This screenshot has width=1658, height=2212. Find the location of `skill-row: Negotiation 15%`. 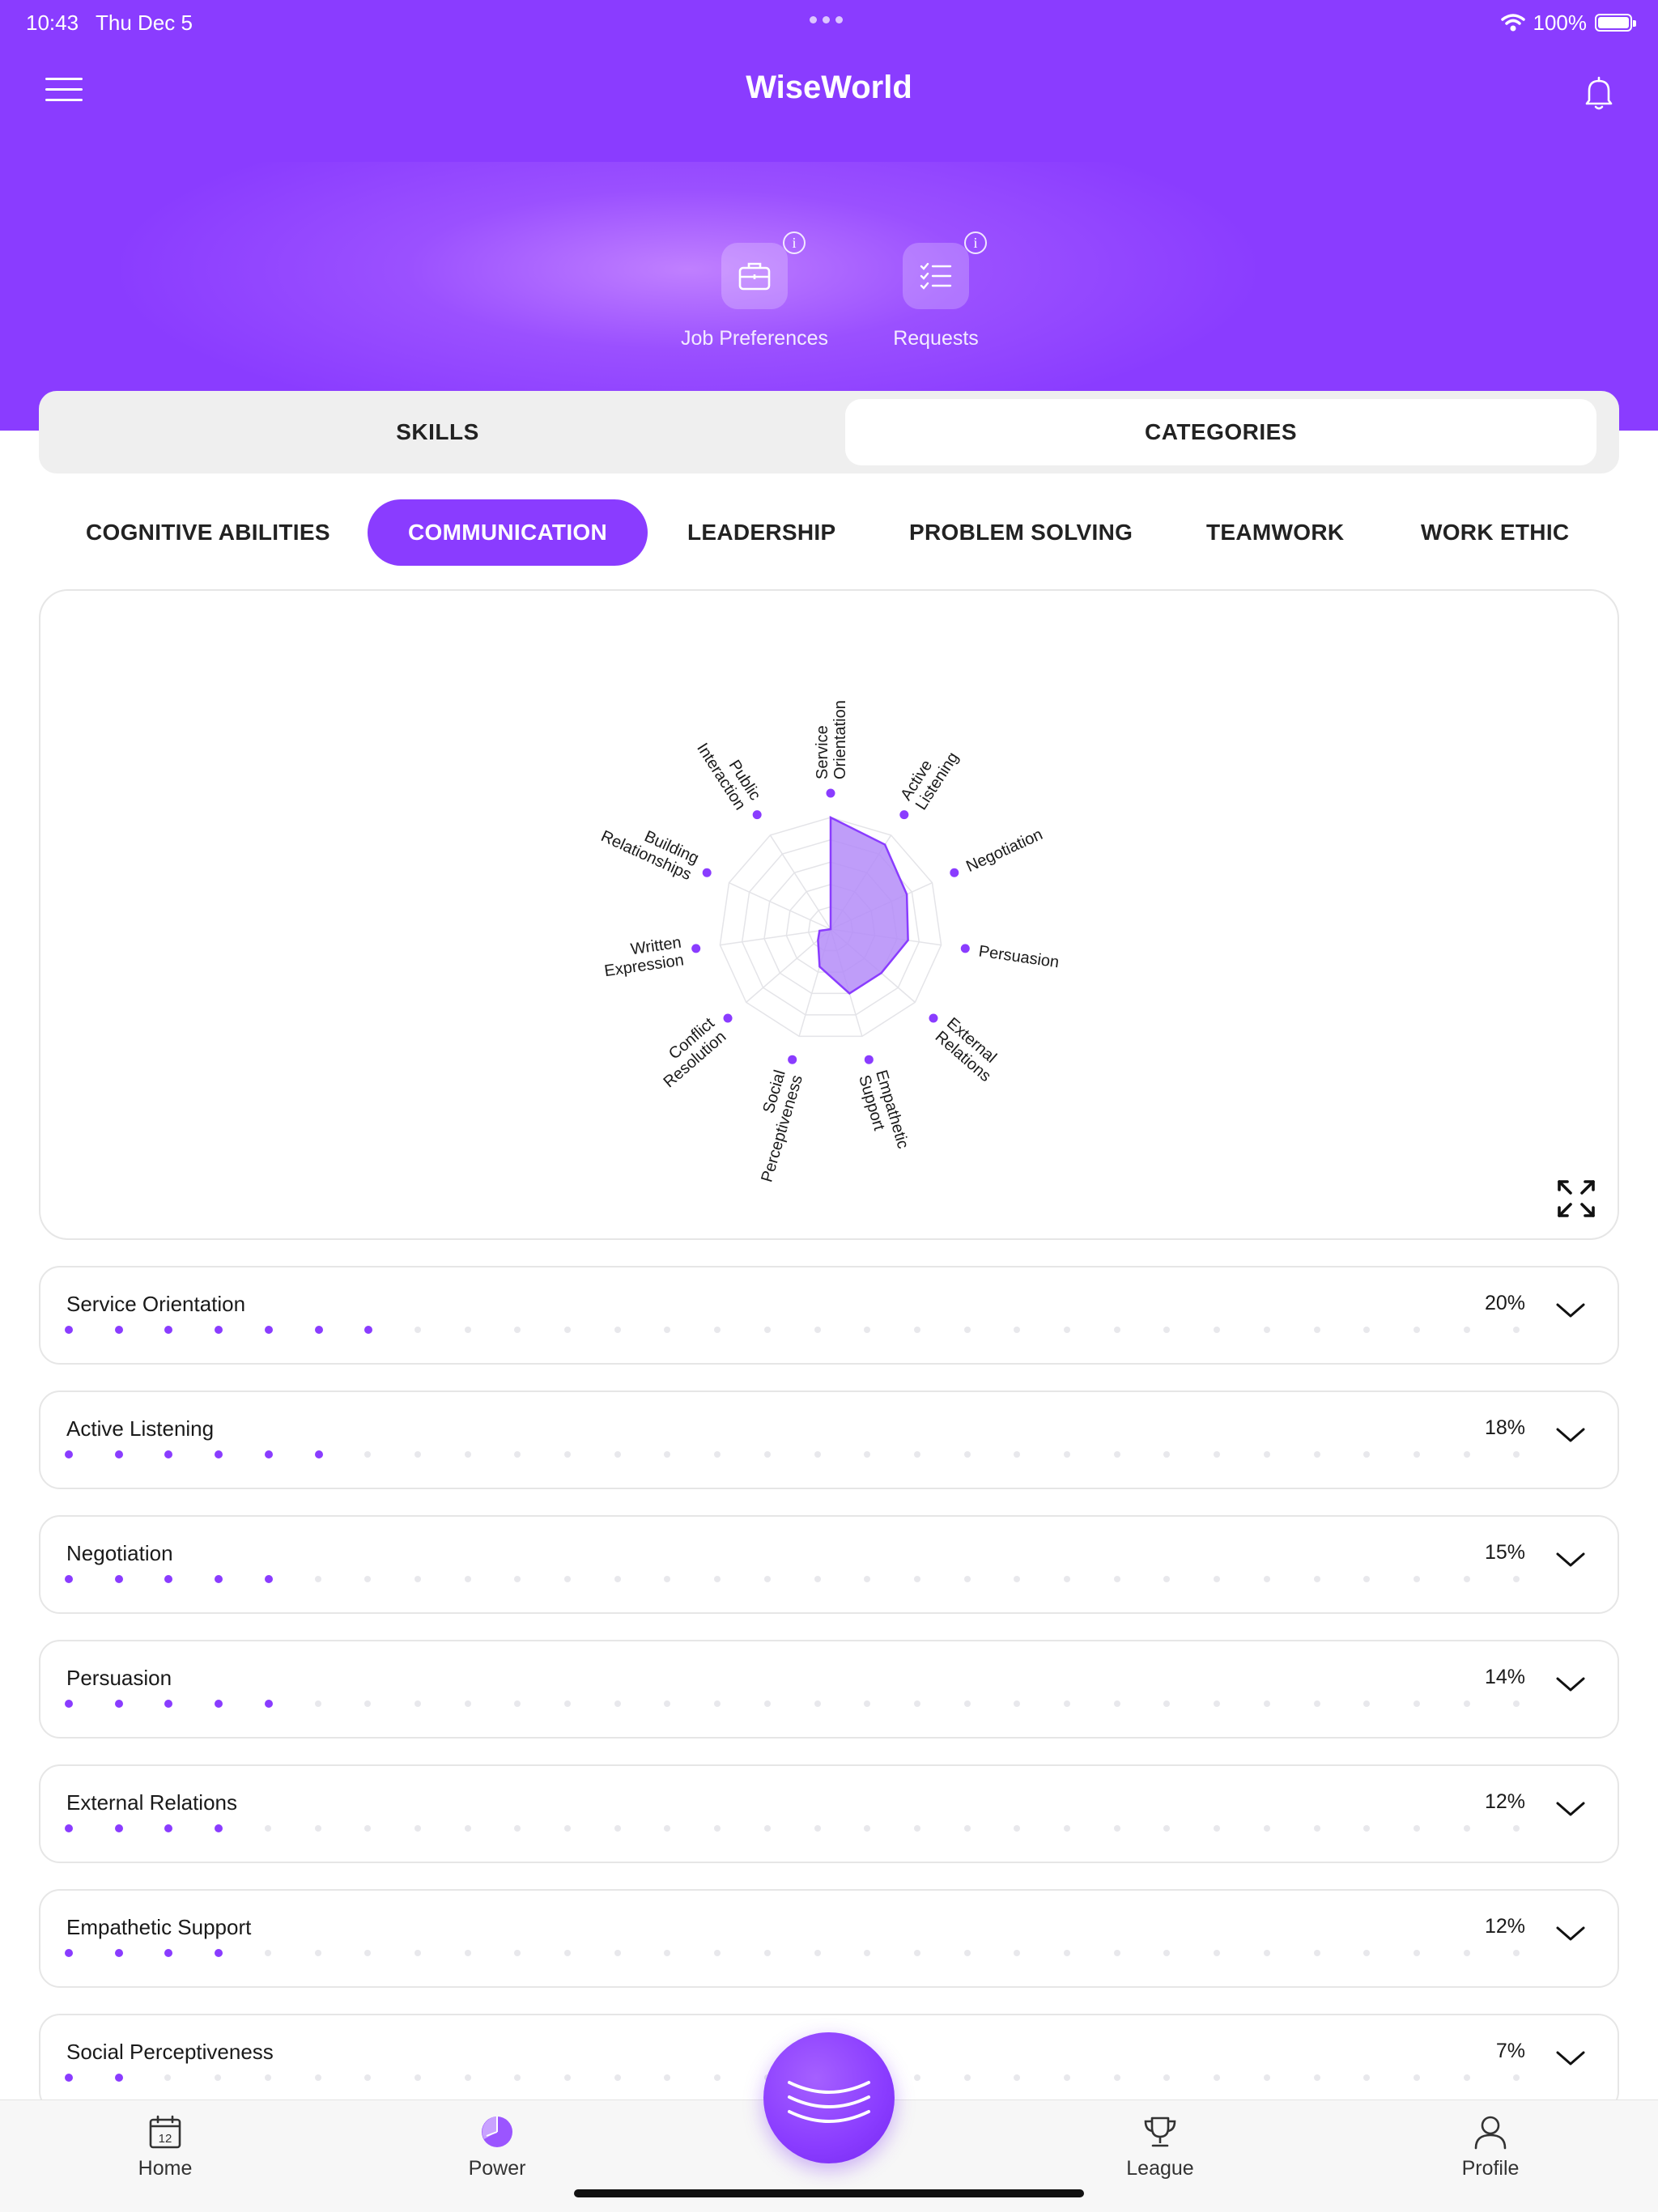

skill-row: Negotiation 15% is located at coordinates (829, 1564).